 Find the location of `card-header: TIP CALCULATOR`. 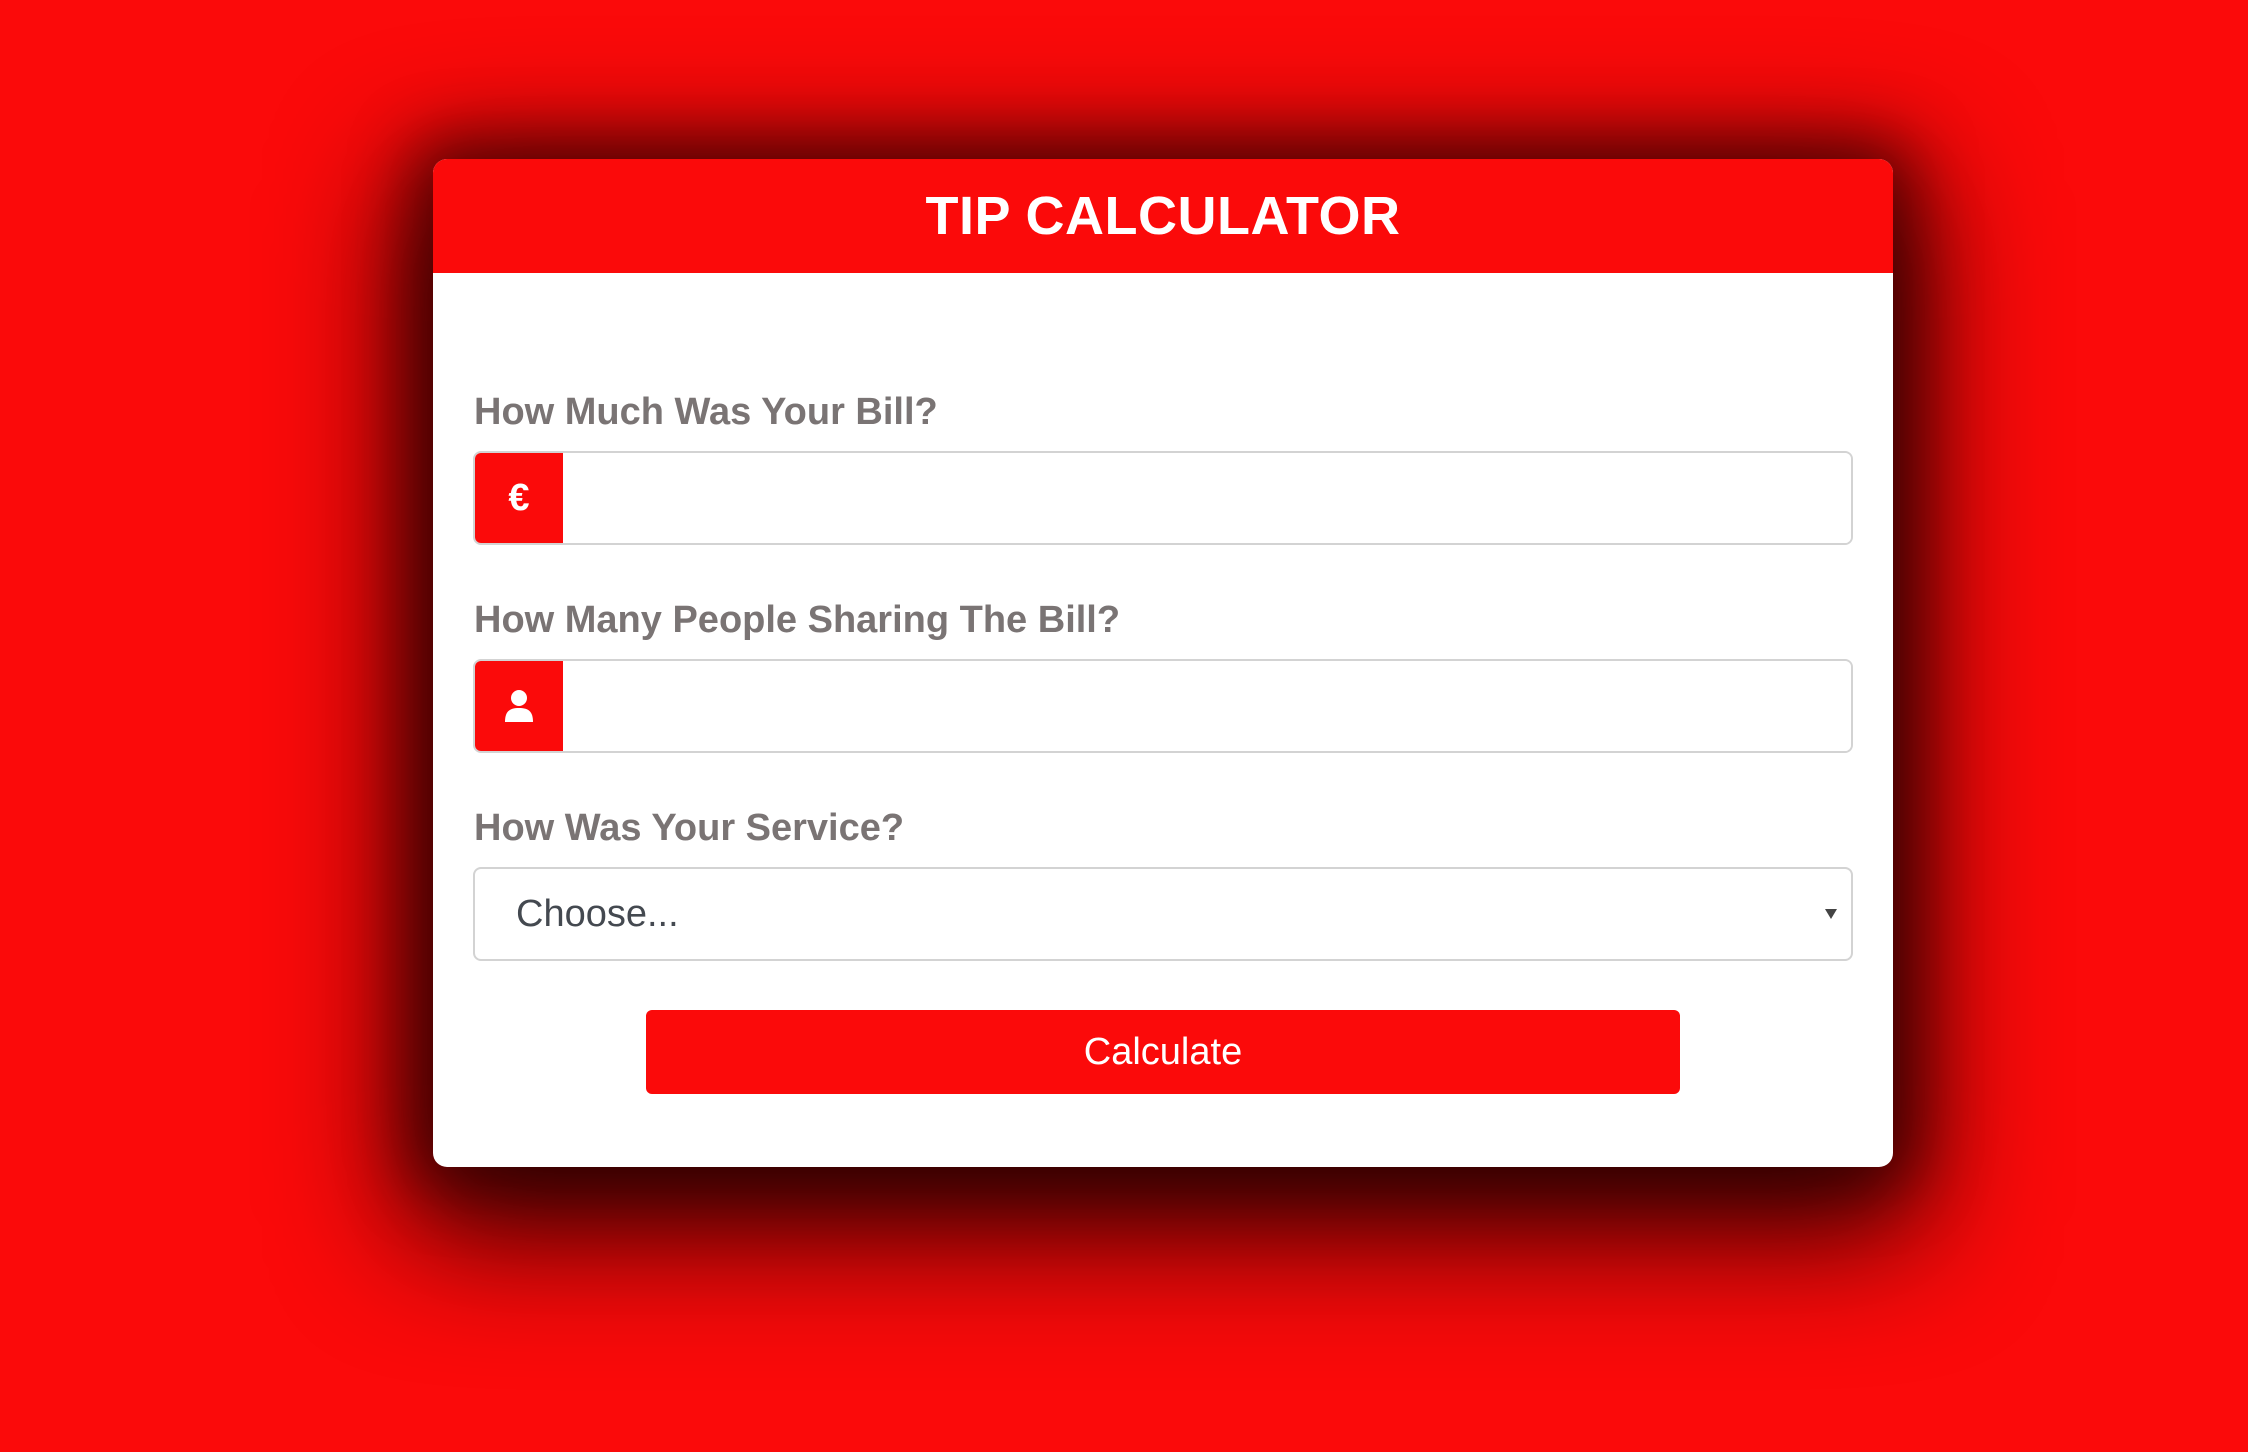

card-header: TIP CALCULATOR is located at coordinates (1163, 216).